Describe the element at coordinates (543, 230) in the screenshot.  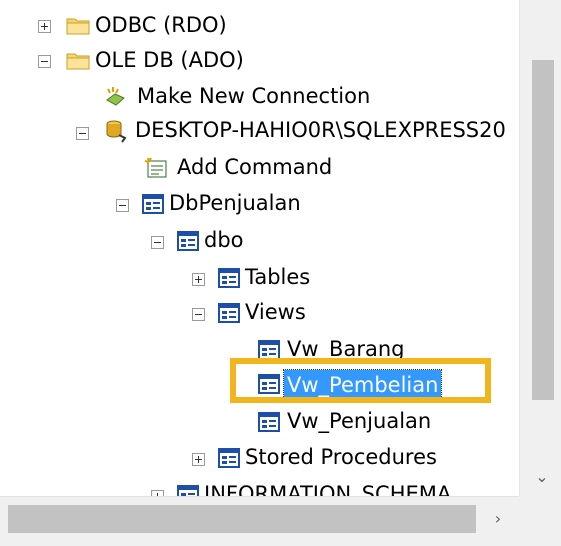
I see `vertical-scroll-thumb` at that location.